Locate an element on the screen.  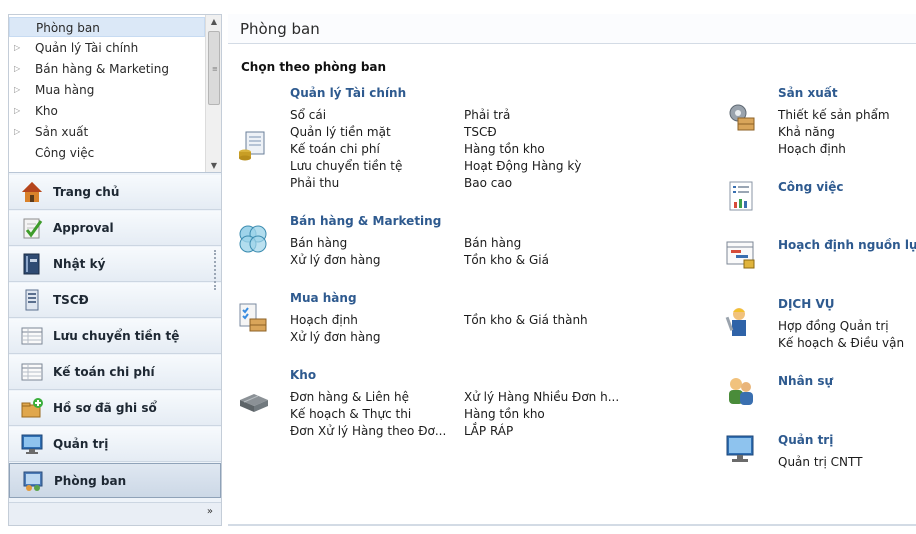
group-hr: Nhân sự is located at coordinates (819, 392).